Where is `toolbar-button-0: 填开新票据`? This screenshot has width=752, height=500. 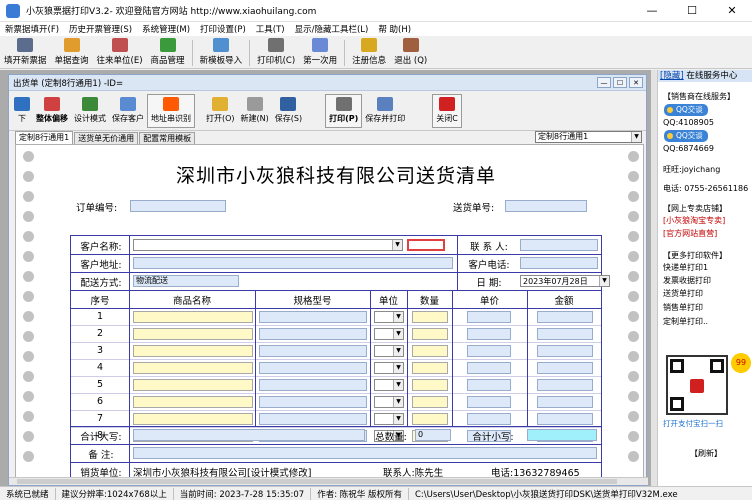 toolbar-button-0: 填开新票据 is located at coordinates (25, 53).